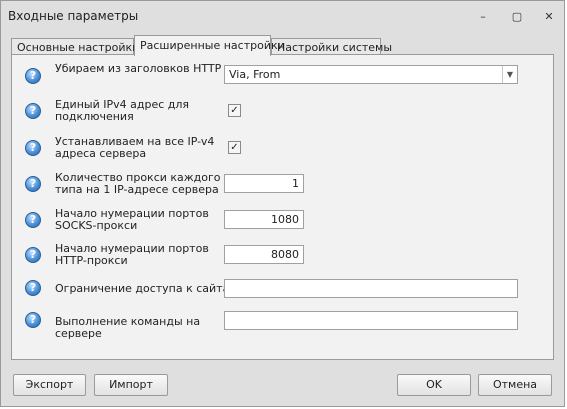 The width and height of the screenshot is (567, 409). Describe the element at coordinates (234, 147) in the screenshot. I see `all-ipv4-checkbox: ✓` at that location.